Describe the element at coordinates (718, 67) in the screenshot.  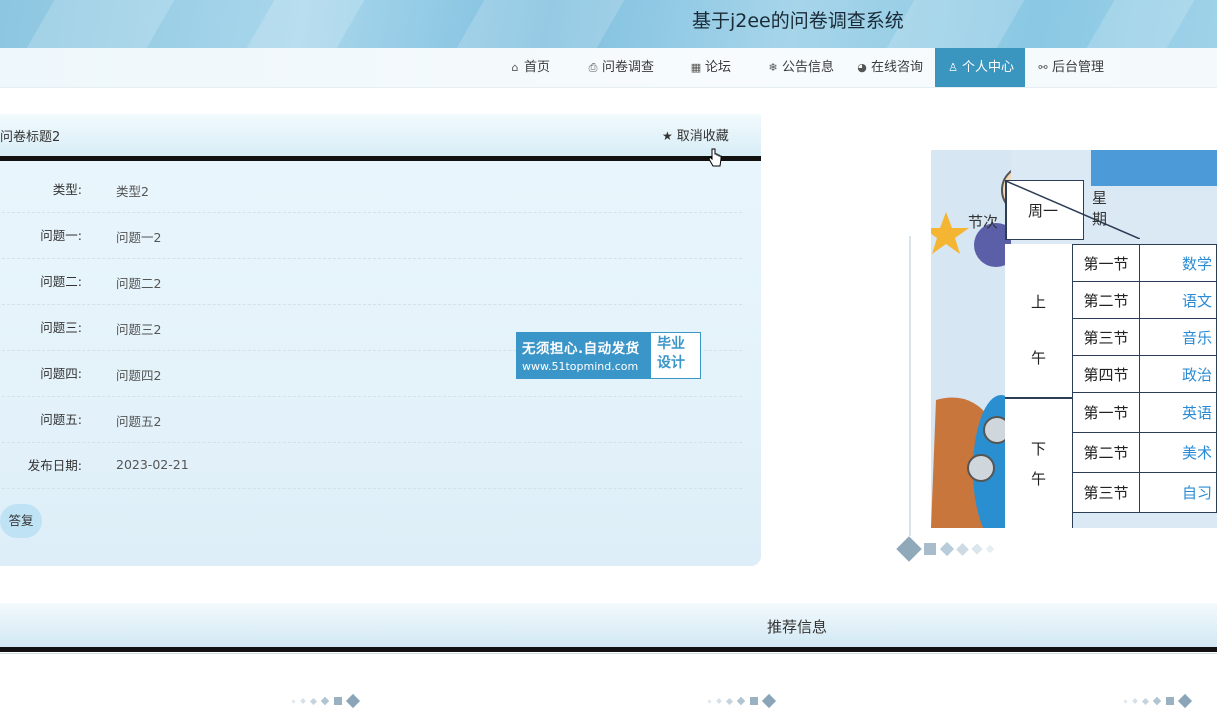
I see `nav-item-label: 论坛` at that location.